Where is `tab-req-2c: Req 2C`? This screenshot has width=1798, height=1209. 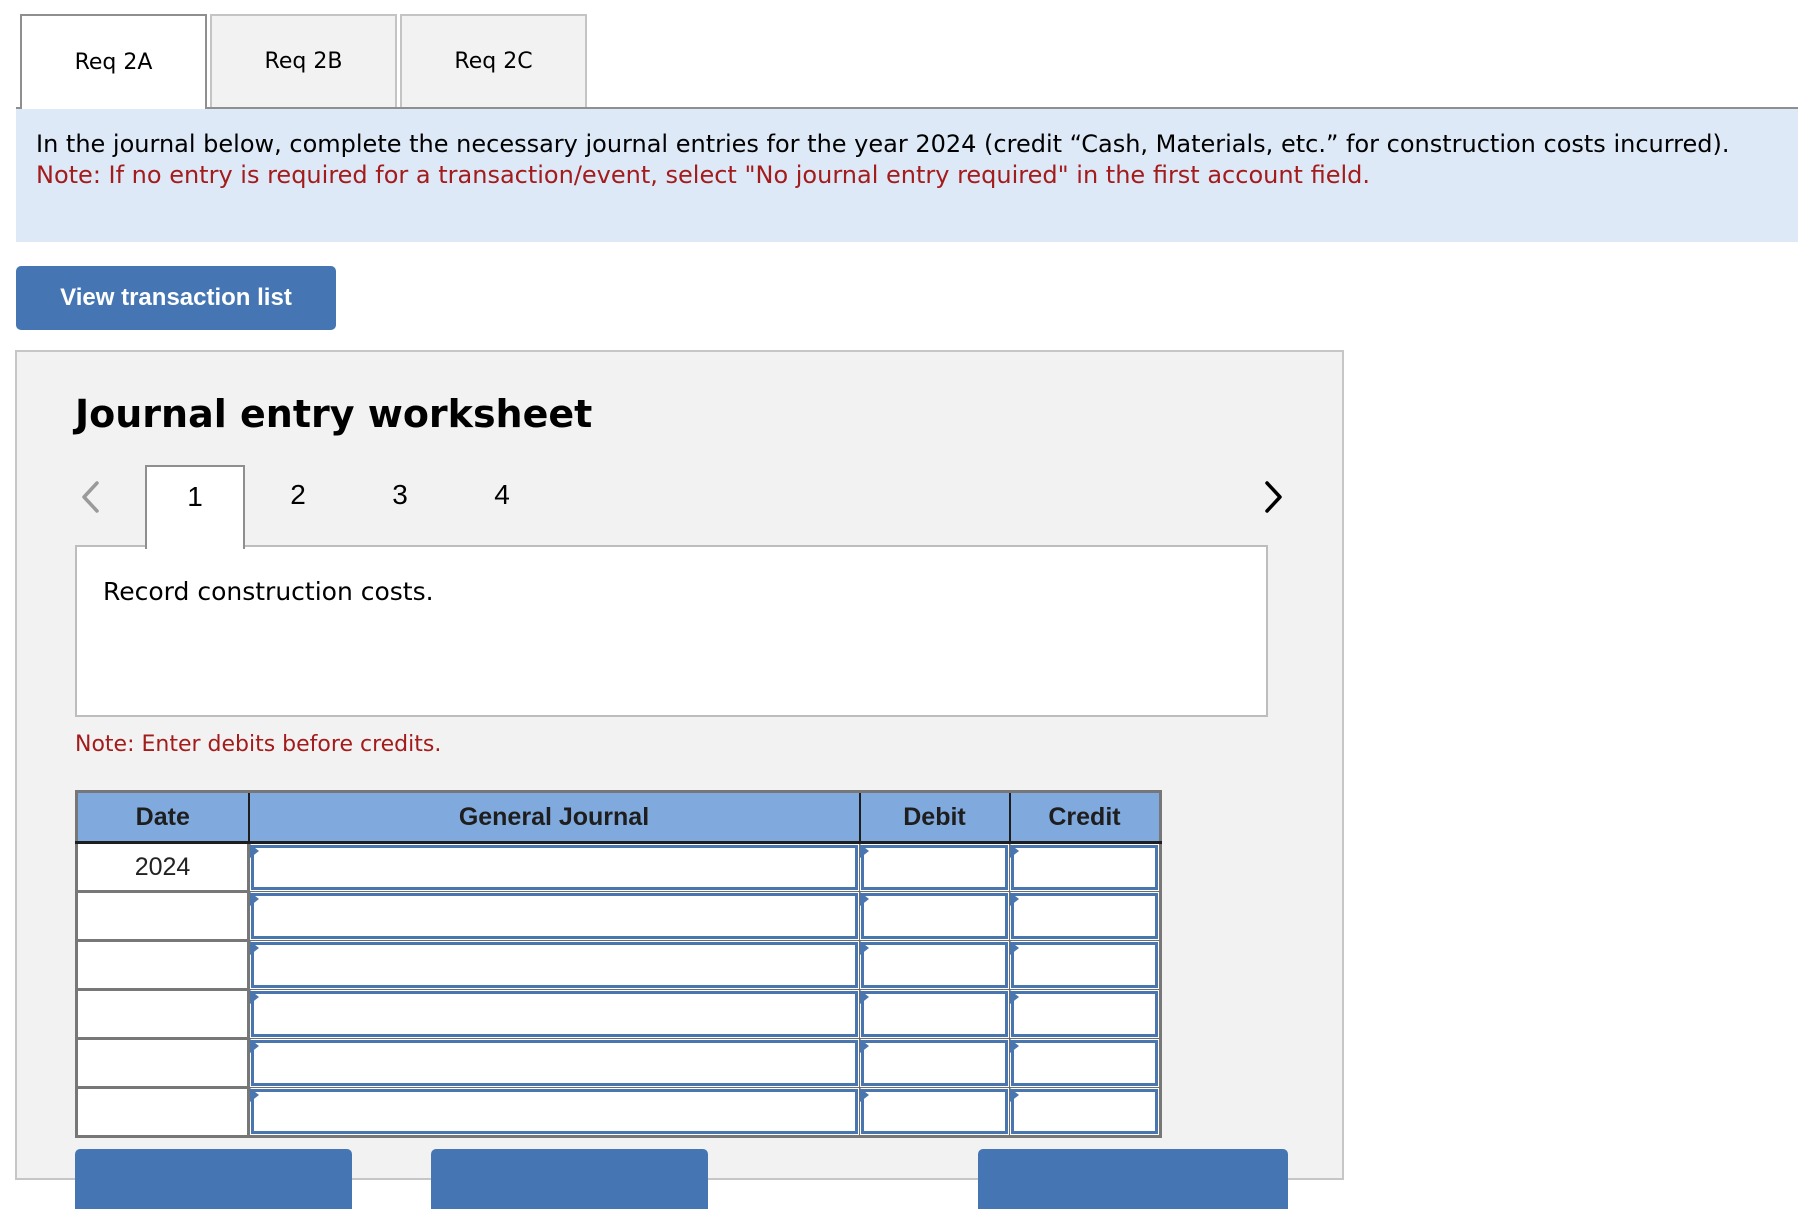
tab-req-2c: Req 2C is located at coordinates (493, 60).